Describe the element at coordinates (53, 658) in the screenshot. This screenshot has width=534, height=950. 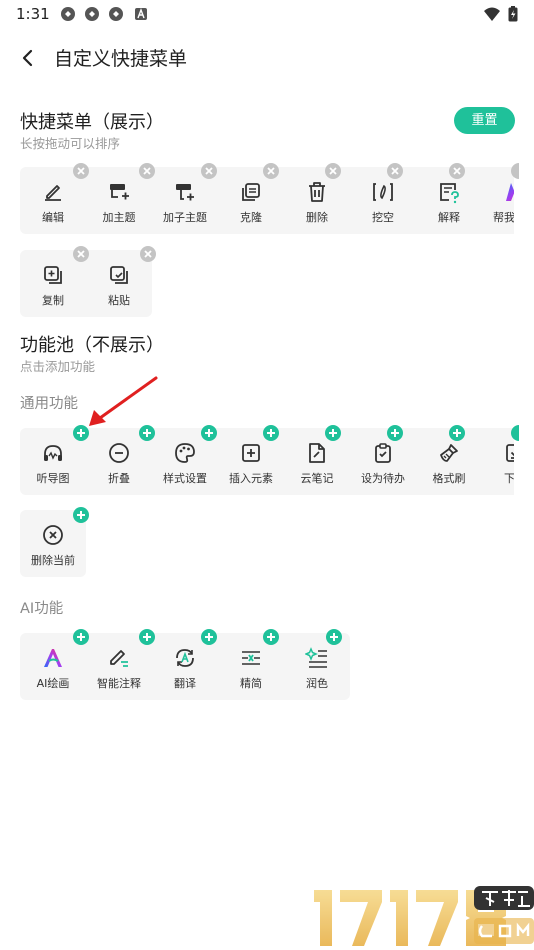
I see `ai-paint-icon` at that location.